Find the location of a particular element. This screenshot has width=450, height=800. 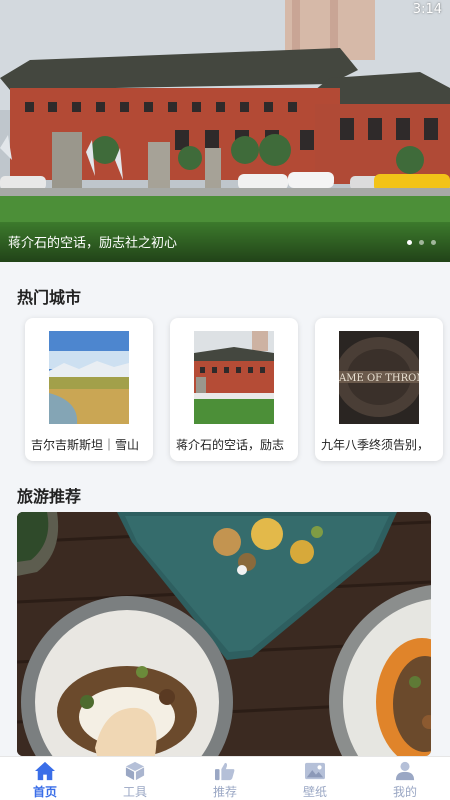

tab-home: 首页 is located at coordinates (45, 778).